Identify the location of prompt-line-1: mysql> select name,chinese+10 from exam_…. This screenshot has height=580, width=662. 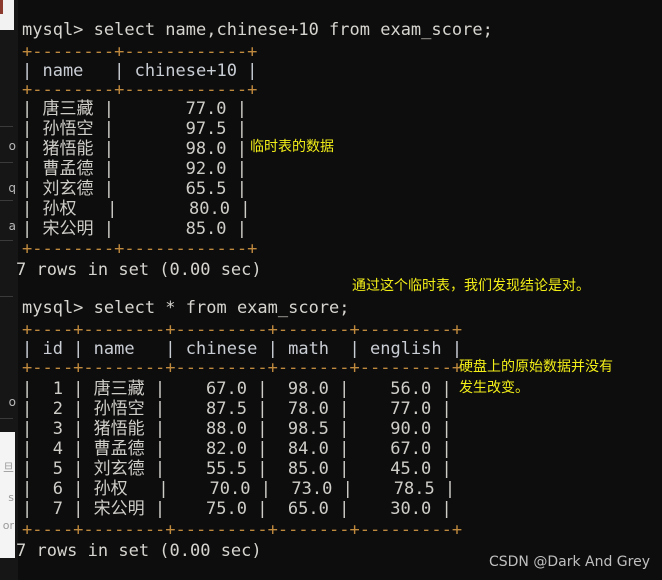
(257, 30).